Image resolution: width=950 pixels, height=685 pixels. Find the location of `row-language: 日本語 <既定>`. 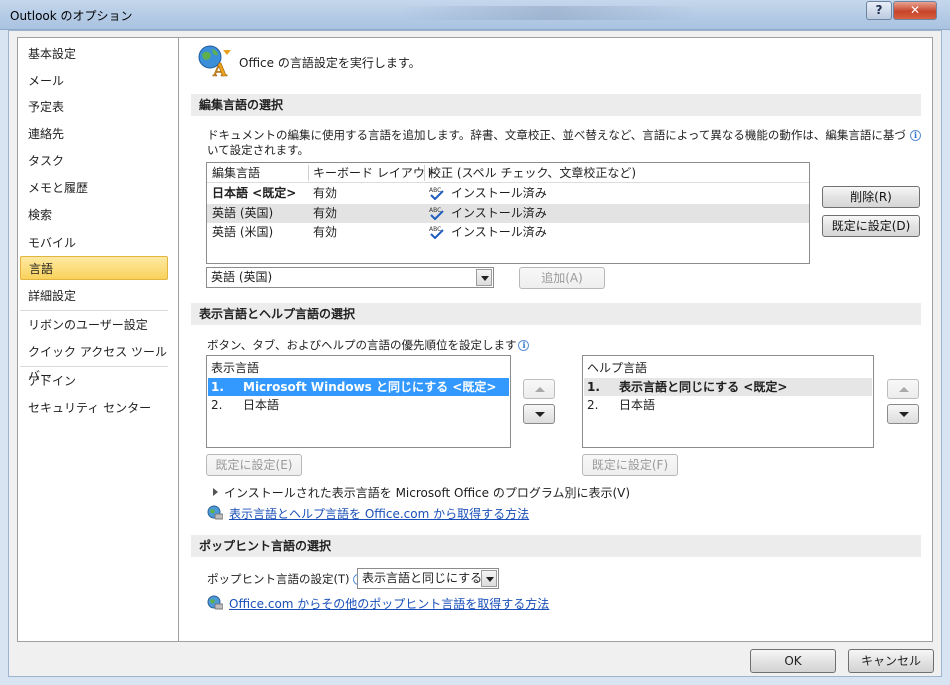

row-language: 日本語 <既定> is located at coordinates (254, 193).